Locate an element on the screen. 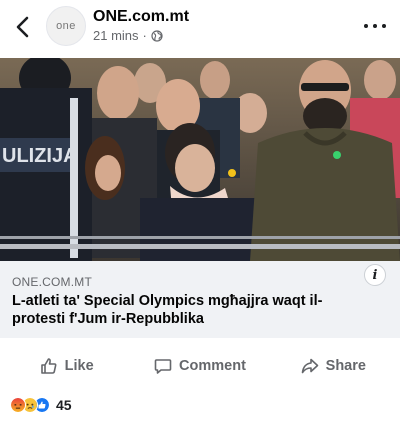  comment-icon is located at coordinates (163, 366).